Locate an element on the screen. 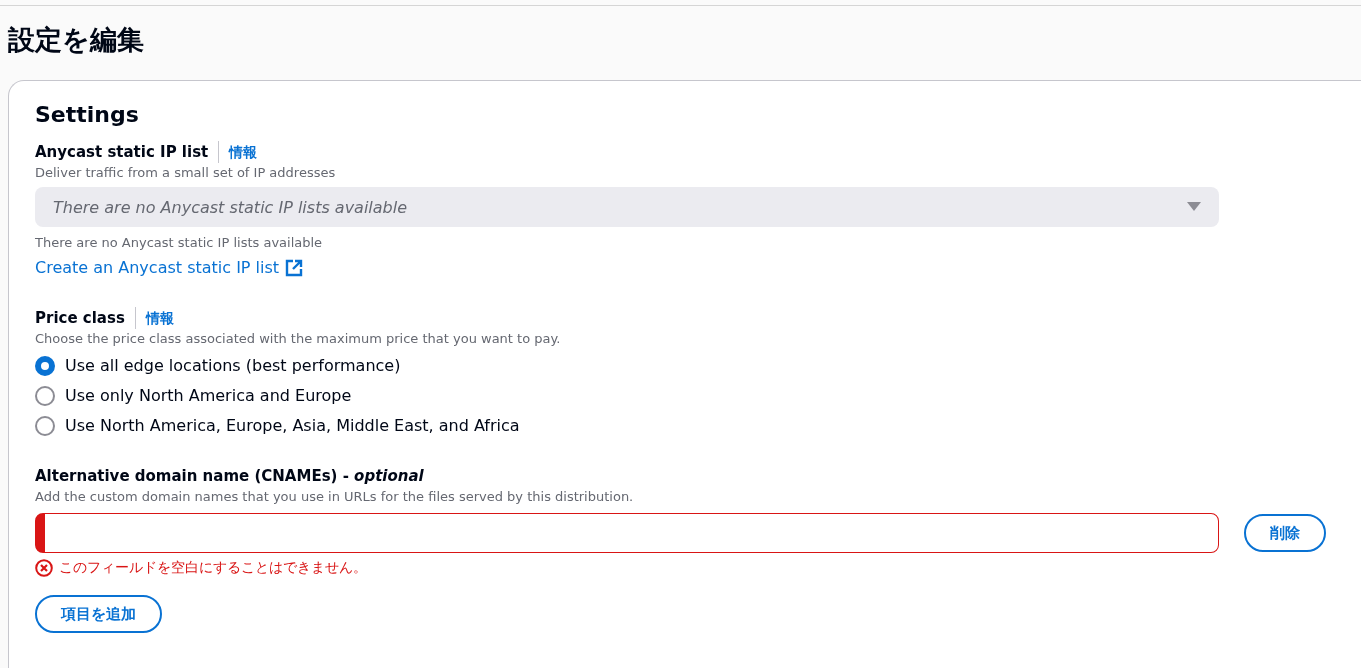 This screenshot has height=668, width=1361. radio-label: Use only North America and Europe is located at coordinates (208, 396).